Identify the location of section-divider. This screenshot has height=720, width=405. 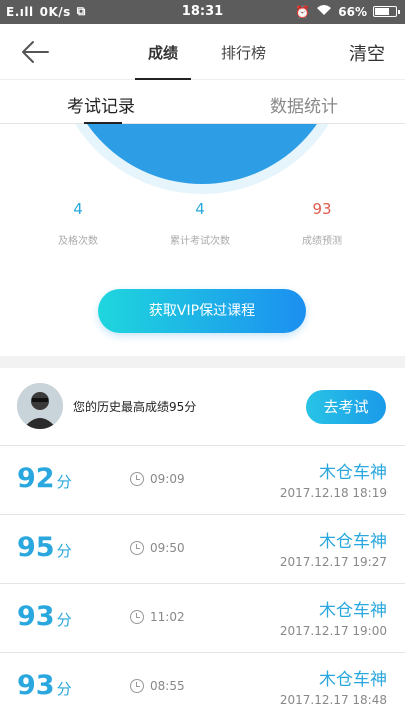
(202, 362).